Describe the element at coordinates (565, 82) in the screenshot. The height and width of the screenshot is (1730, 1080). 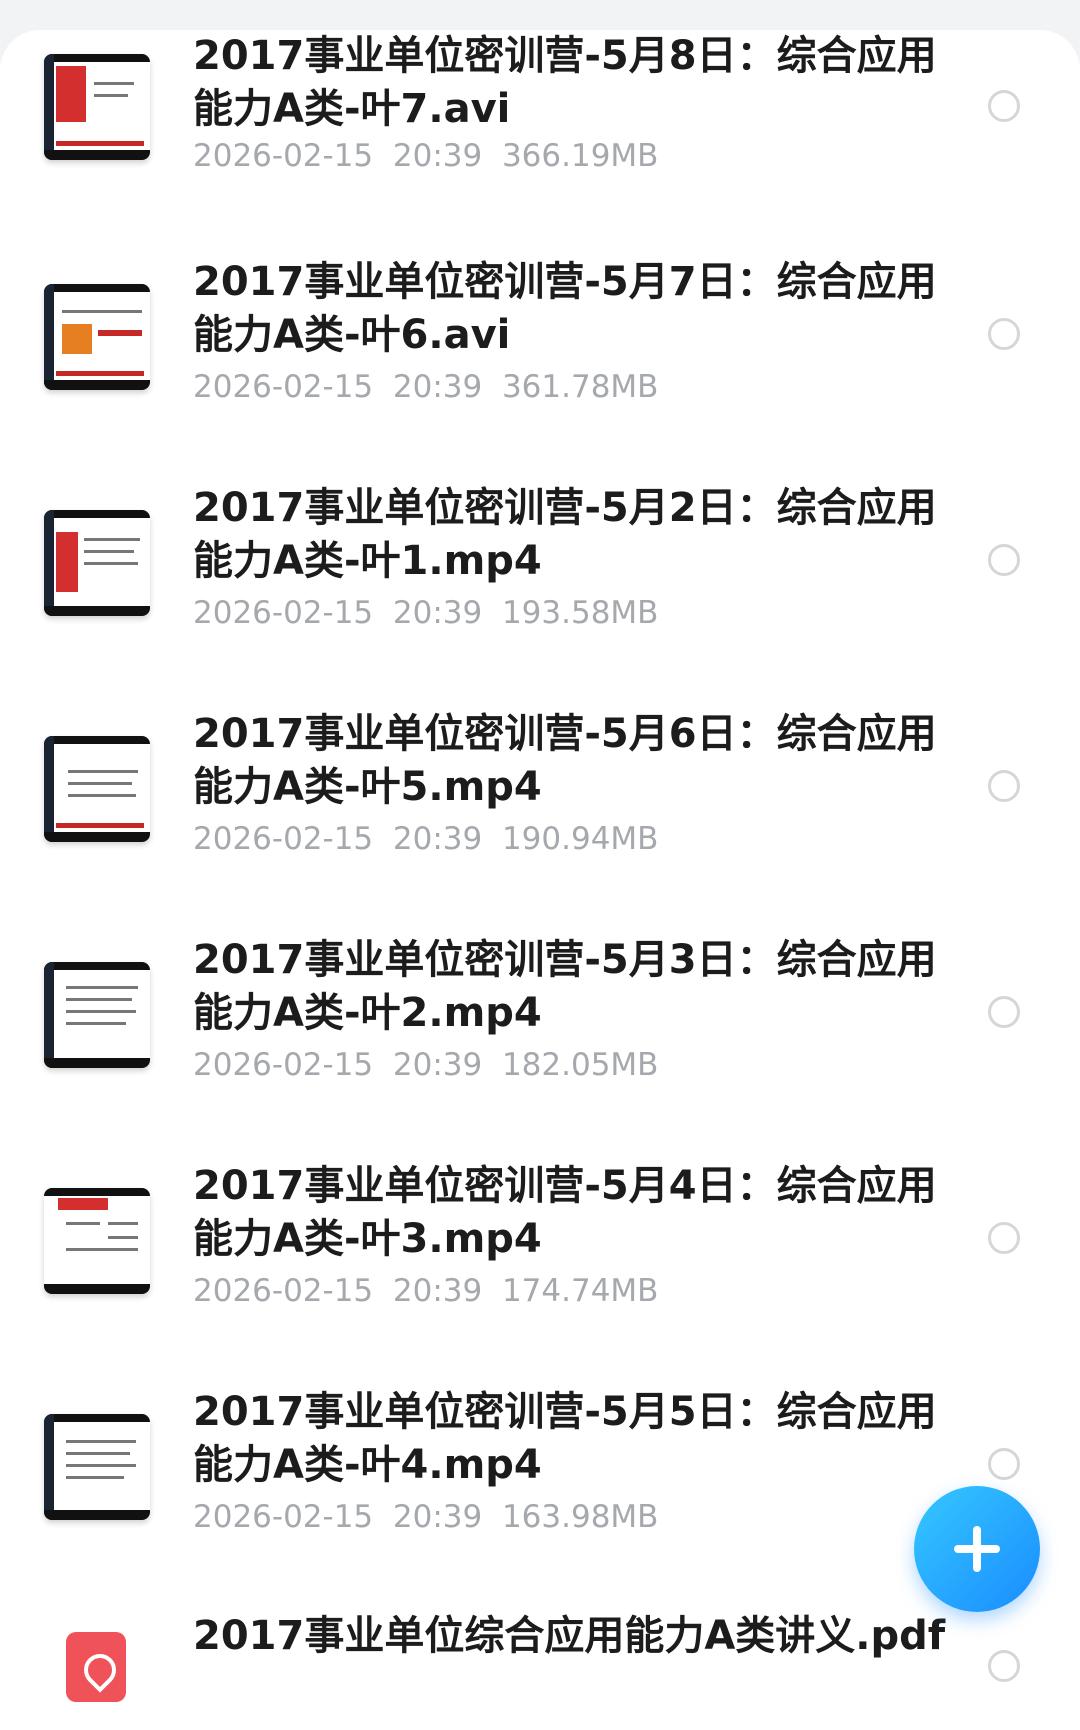
I see `file-name: 2017事业单位密训营-5月8日：综合应用能力A类-叶7.avi` at that location.